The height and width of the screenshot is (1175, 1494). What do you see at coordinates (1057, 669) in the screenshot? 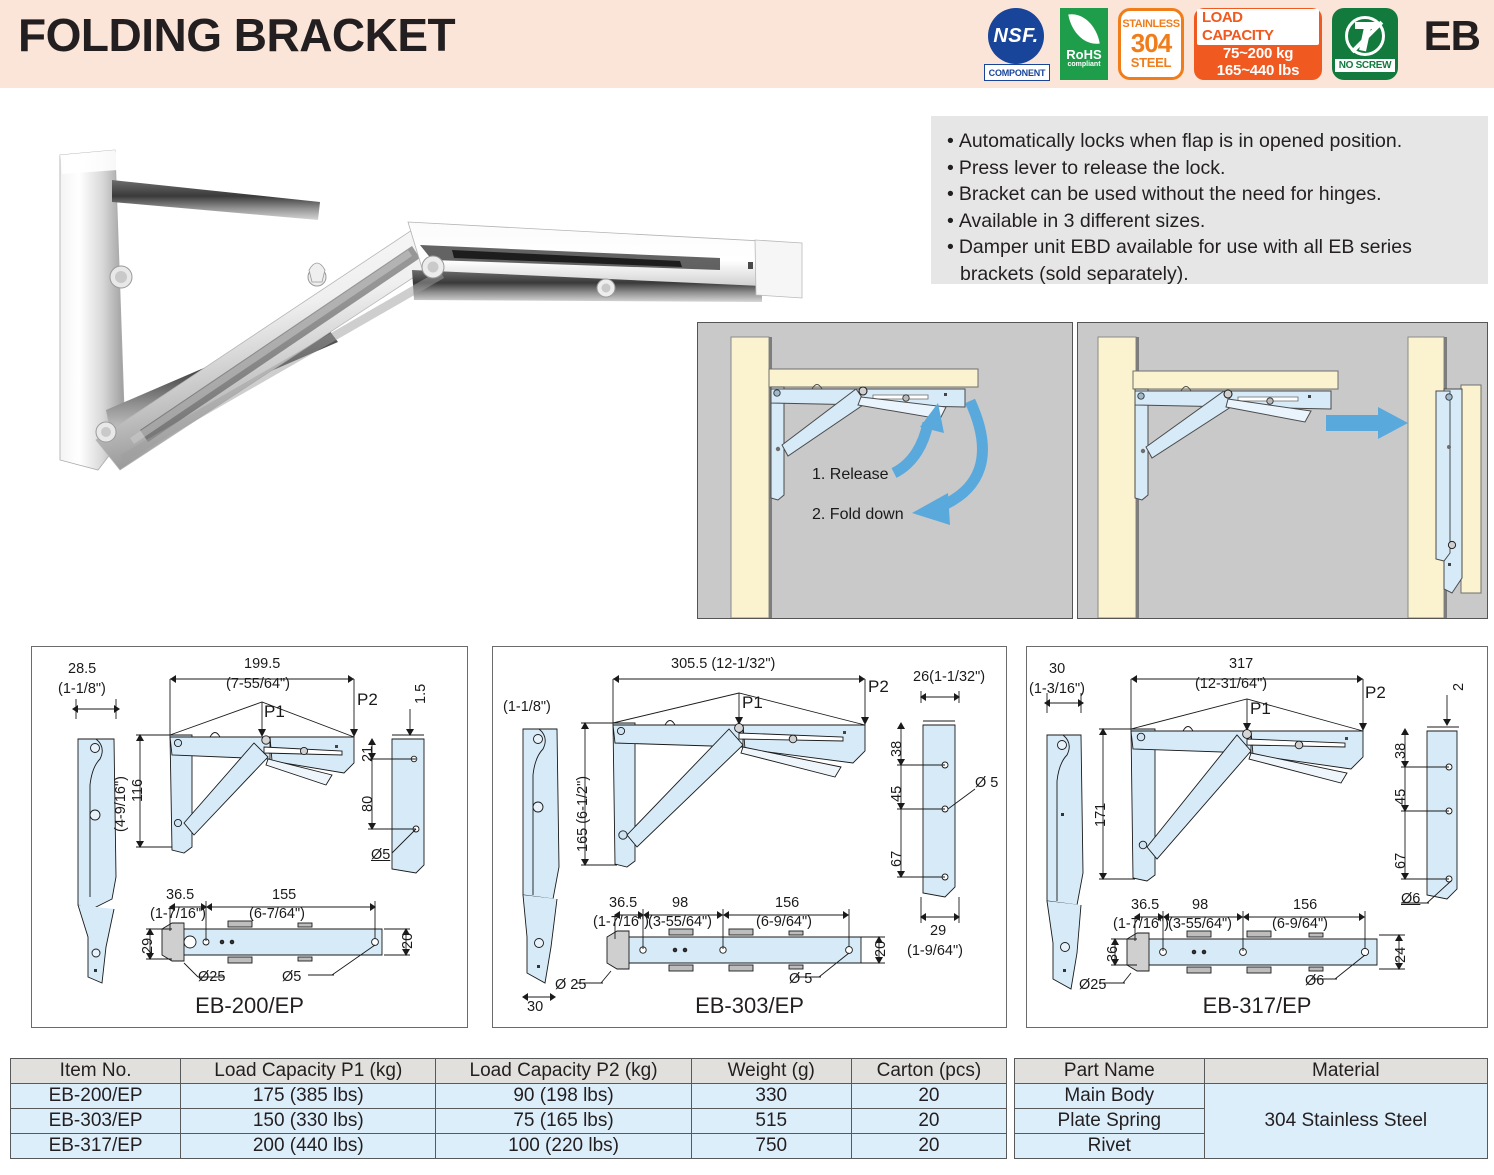
I see `dim-side-thickness-mm: 30` at bounding box center [1057, 669].